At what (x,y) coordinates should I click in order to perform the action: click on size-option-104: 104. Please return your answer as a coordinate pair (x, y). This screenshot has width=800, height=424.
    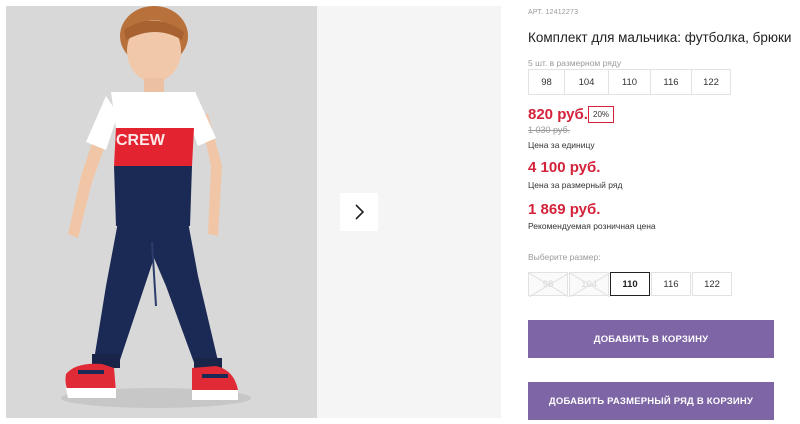
    Looking at the image, I should click on (589, 284).